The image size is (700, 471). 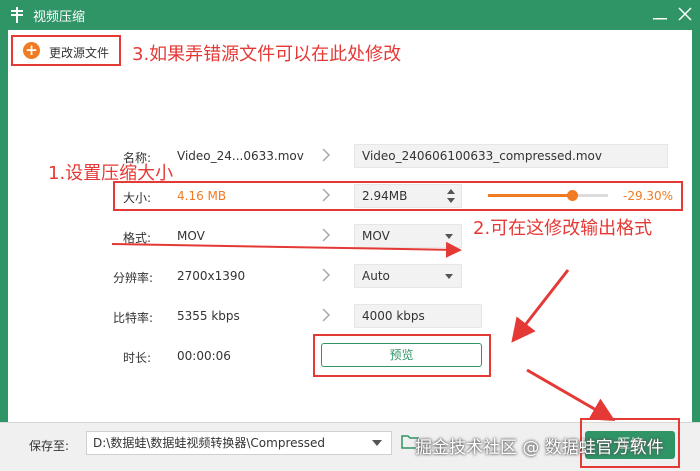 I want to click on bitrate-source-value: 5355 kbps, so click(x=208, y=316).